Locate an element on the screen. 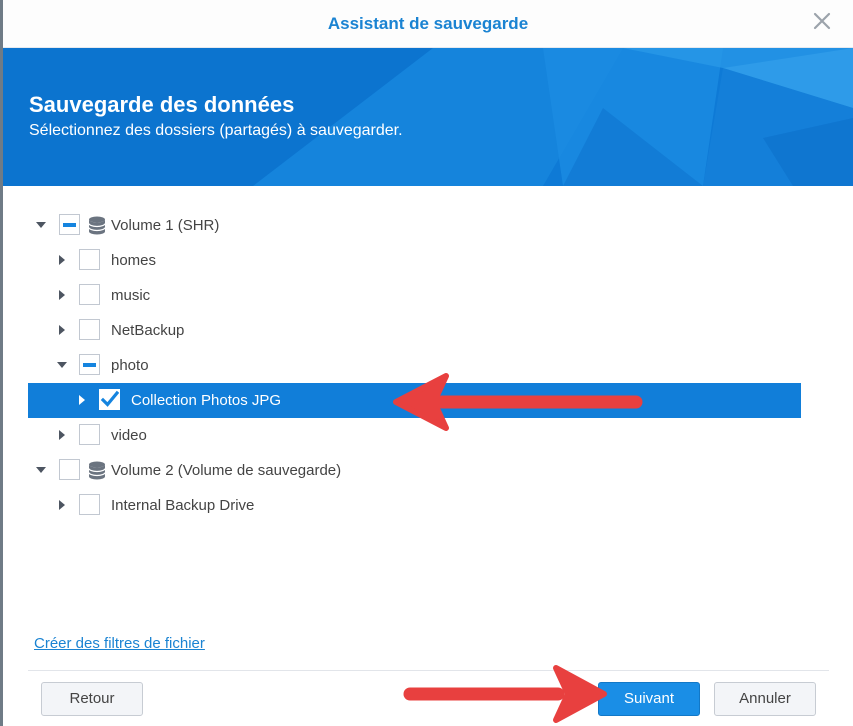  tree-row-volume-1: Volume 1 (SHR) is located at coordinates (414, 225).